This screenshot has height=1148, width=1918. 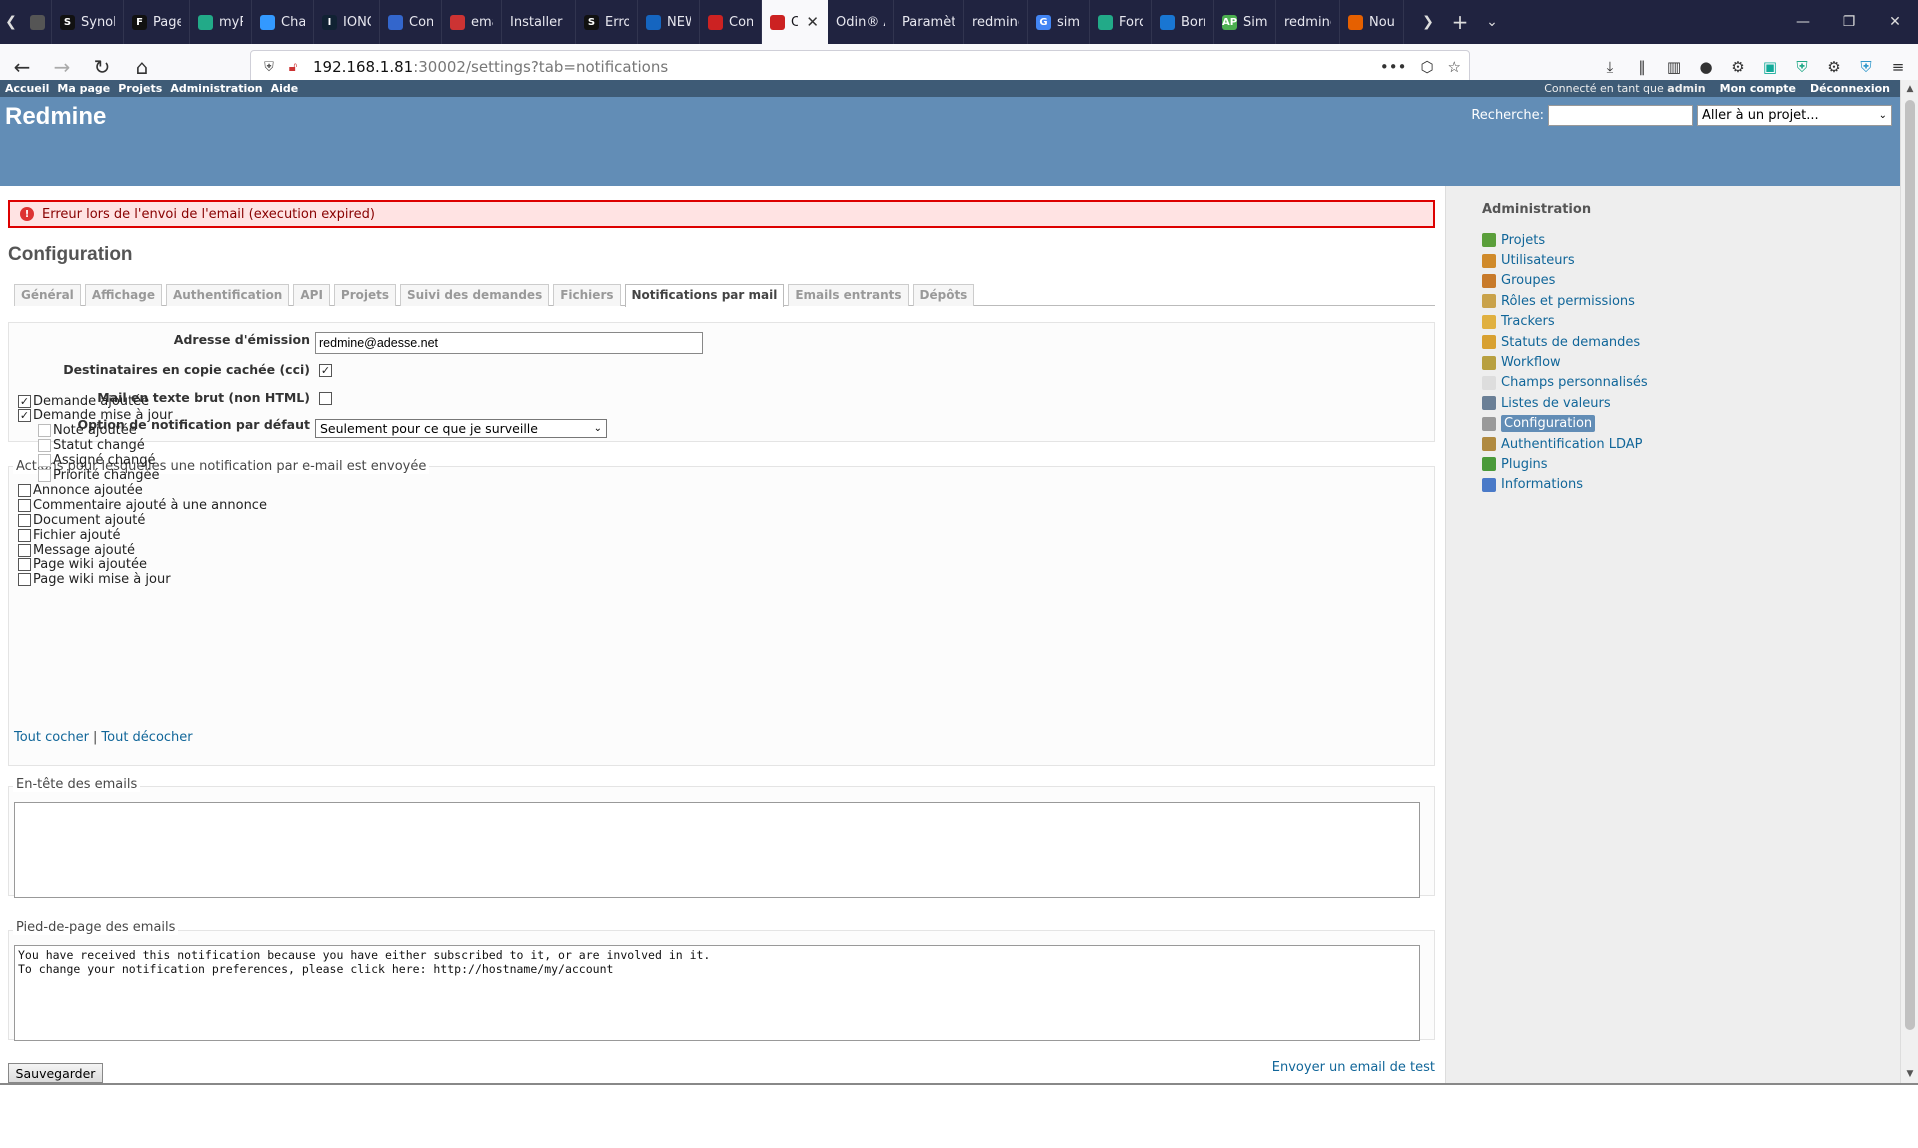 I want to click on settings-tab: Général, so click(x=47, y=295).